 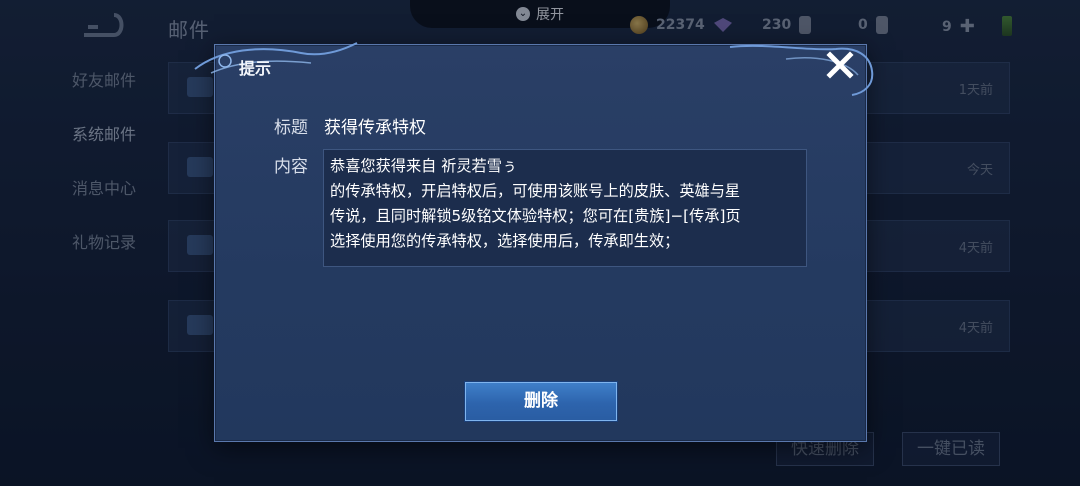 What do you see at coordinates (291, 128) in the screenshot?
I see `subject-label: 标题` at bounding box center [291, 128].